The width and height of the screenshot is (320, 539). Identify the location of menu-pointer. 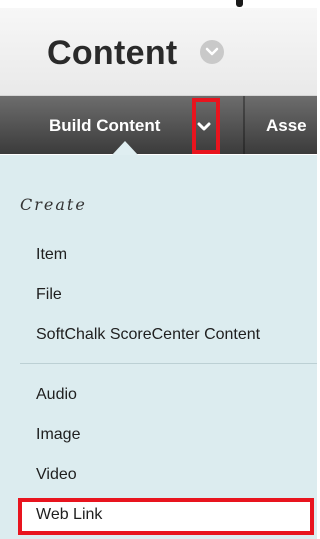
(125, 148).